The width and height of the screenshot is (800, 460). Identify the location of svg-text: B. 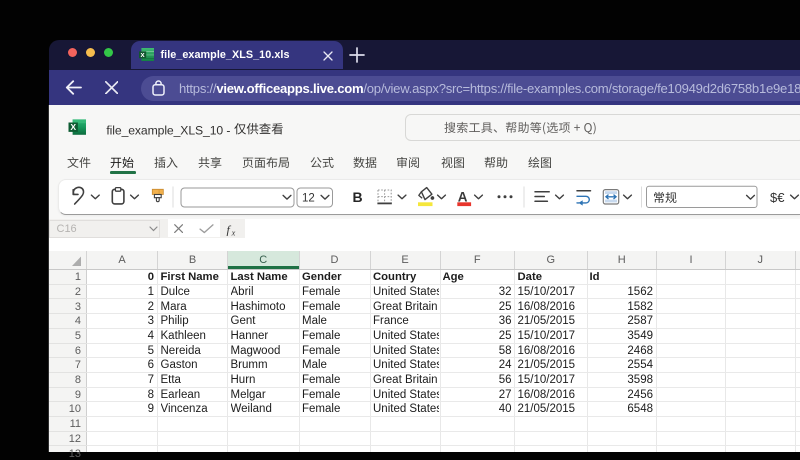
(357, 197).